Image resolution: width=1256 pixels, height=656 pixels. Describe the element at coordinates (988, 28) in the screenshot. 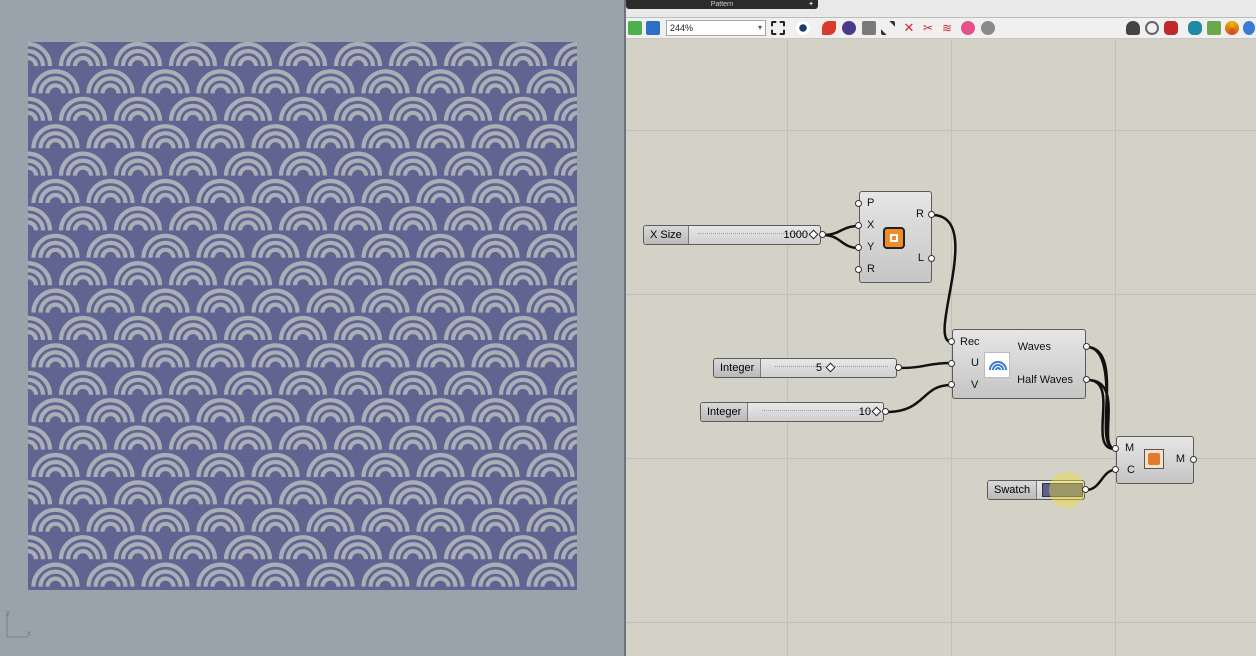

I see `gear-icon` at that location.